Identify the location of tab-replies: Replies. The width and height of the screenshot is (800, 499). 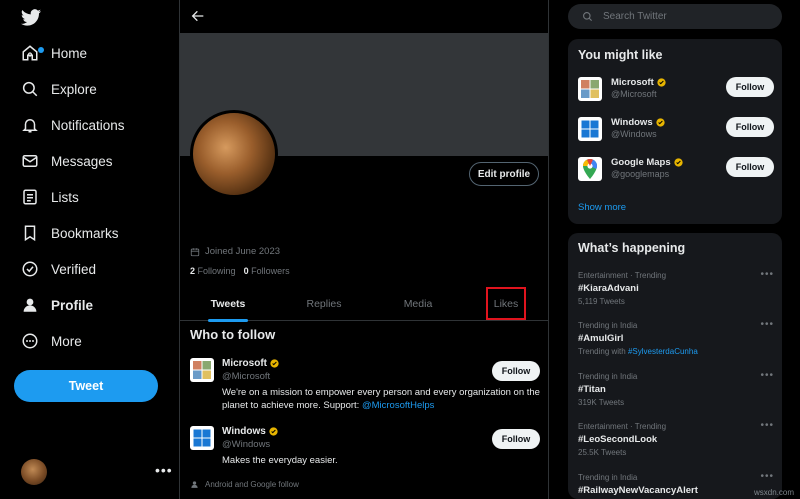
(324, 303).